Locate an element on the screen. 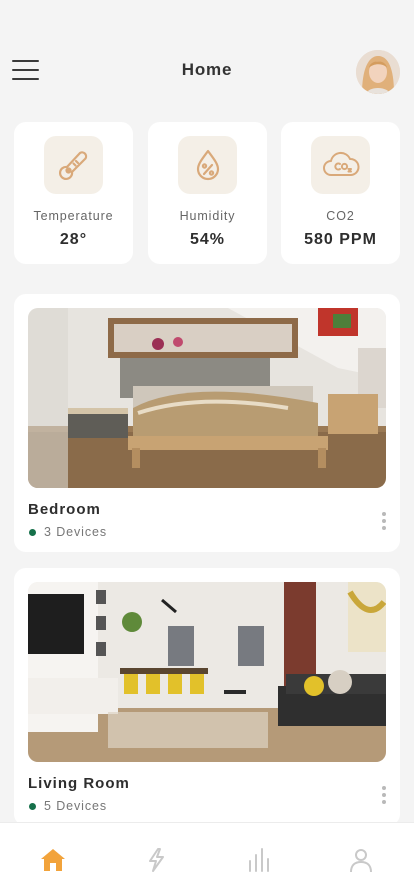 The width and height of the screenshot is (414, 896). user-avatar is located at coordinates (378, 72).